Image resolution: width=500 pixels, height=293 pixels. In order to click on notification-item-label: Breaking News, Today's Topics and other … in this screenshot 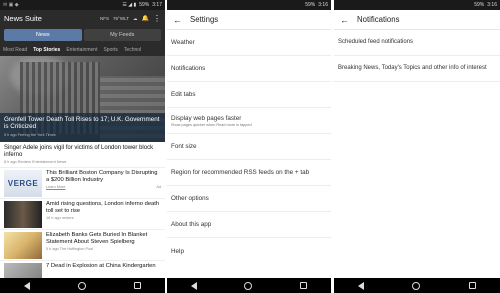, I will do `click(412, 68)`.